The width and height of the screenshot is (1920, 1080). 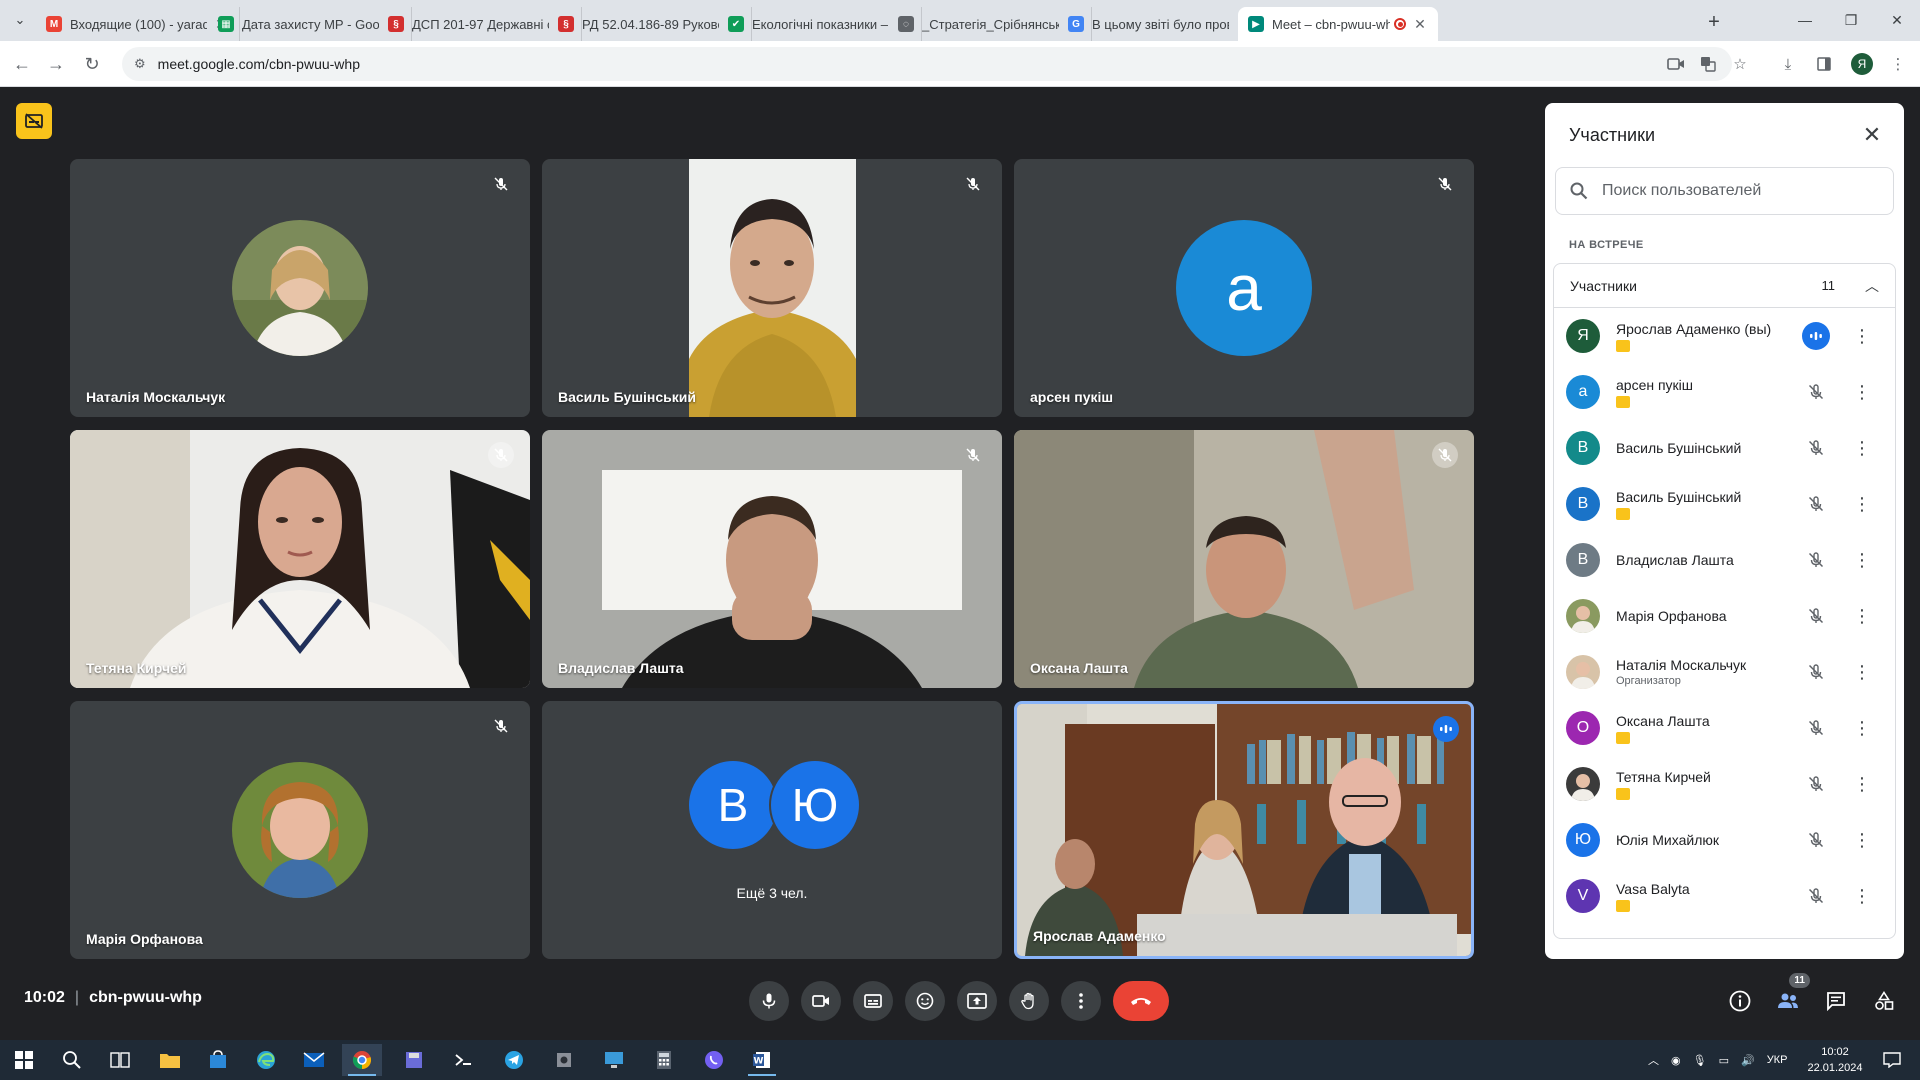 I want to click on activities-button, so click(x=1884, y=1001).